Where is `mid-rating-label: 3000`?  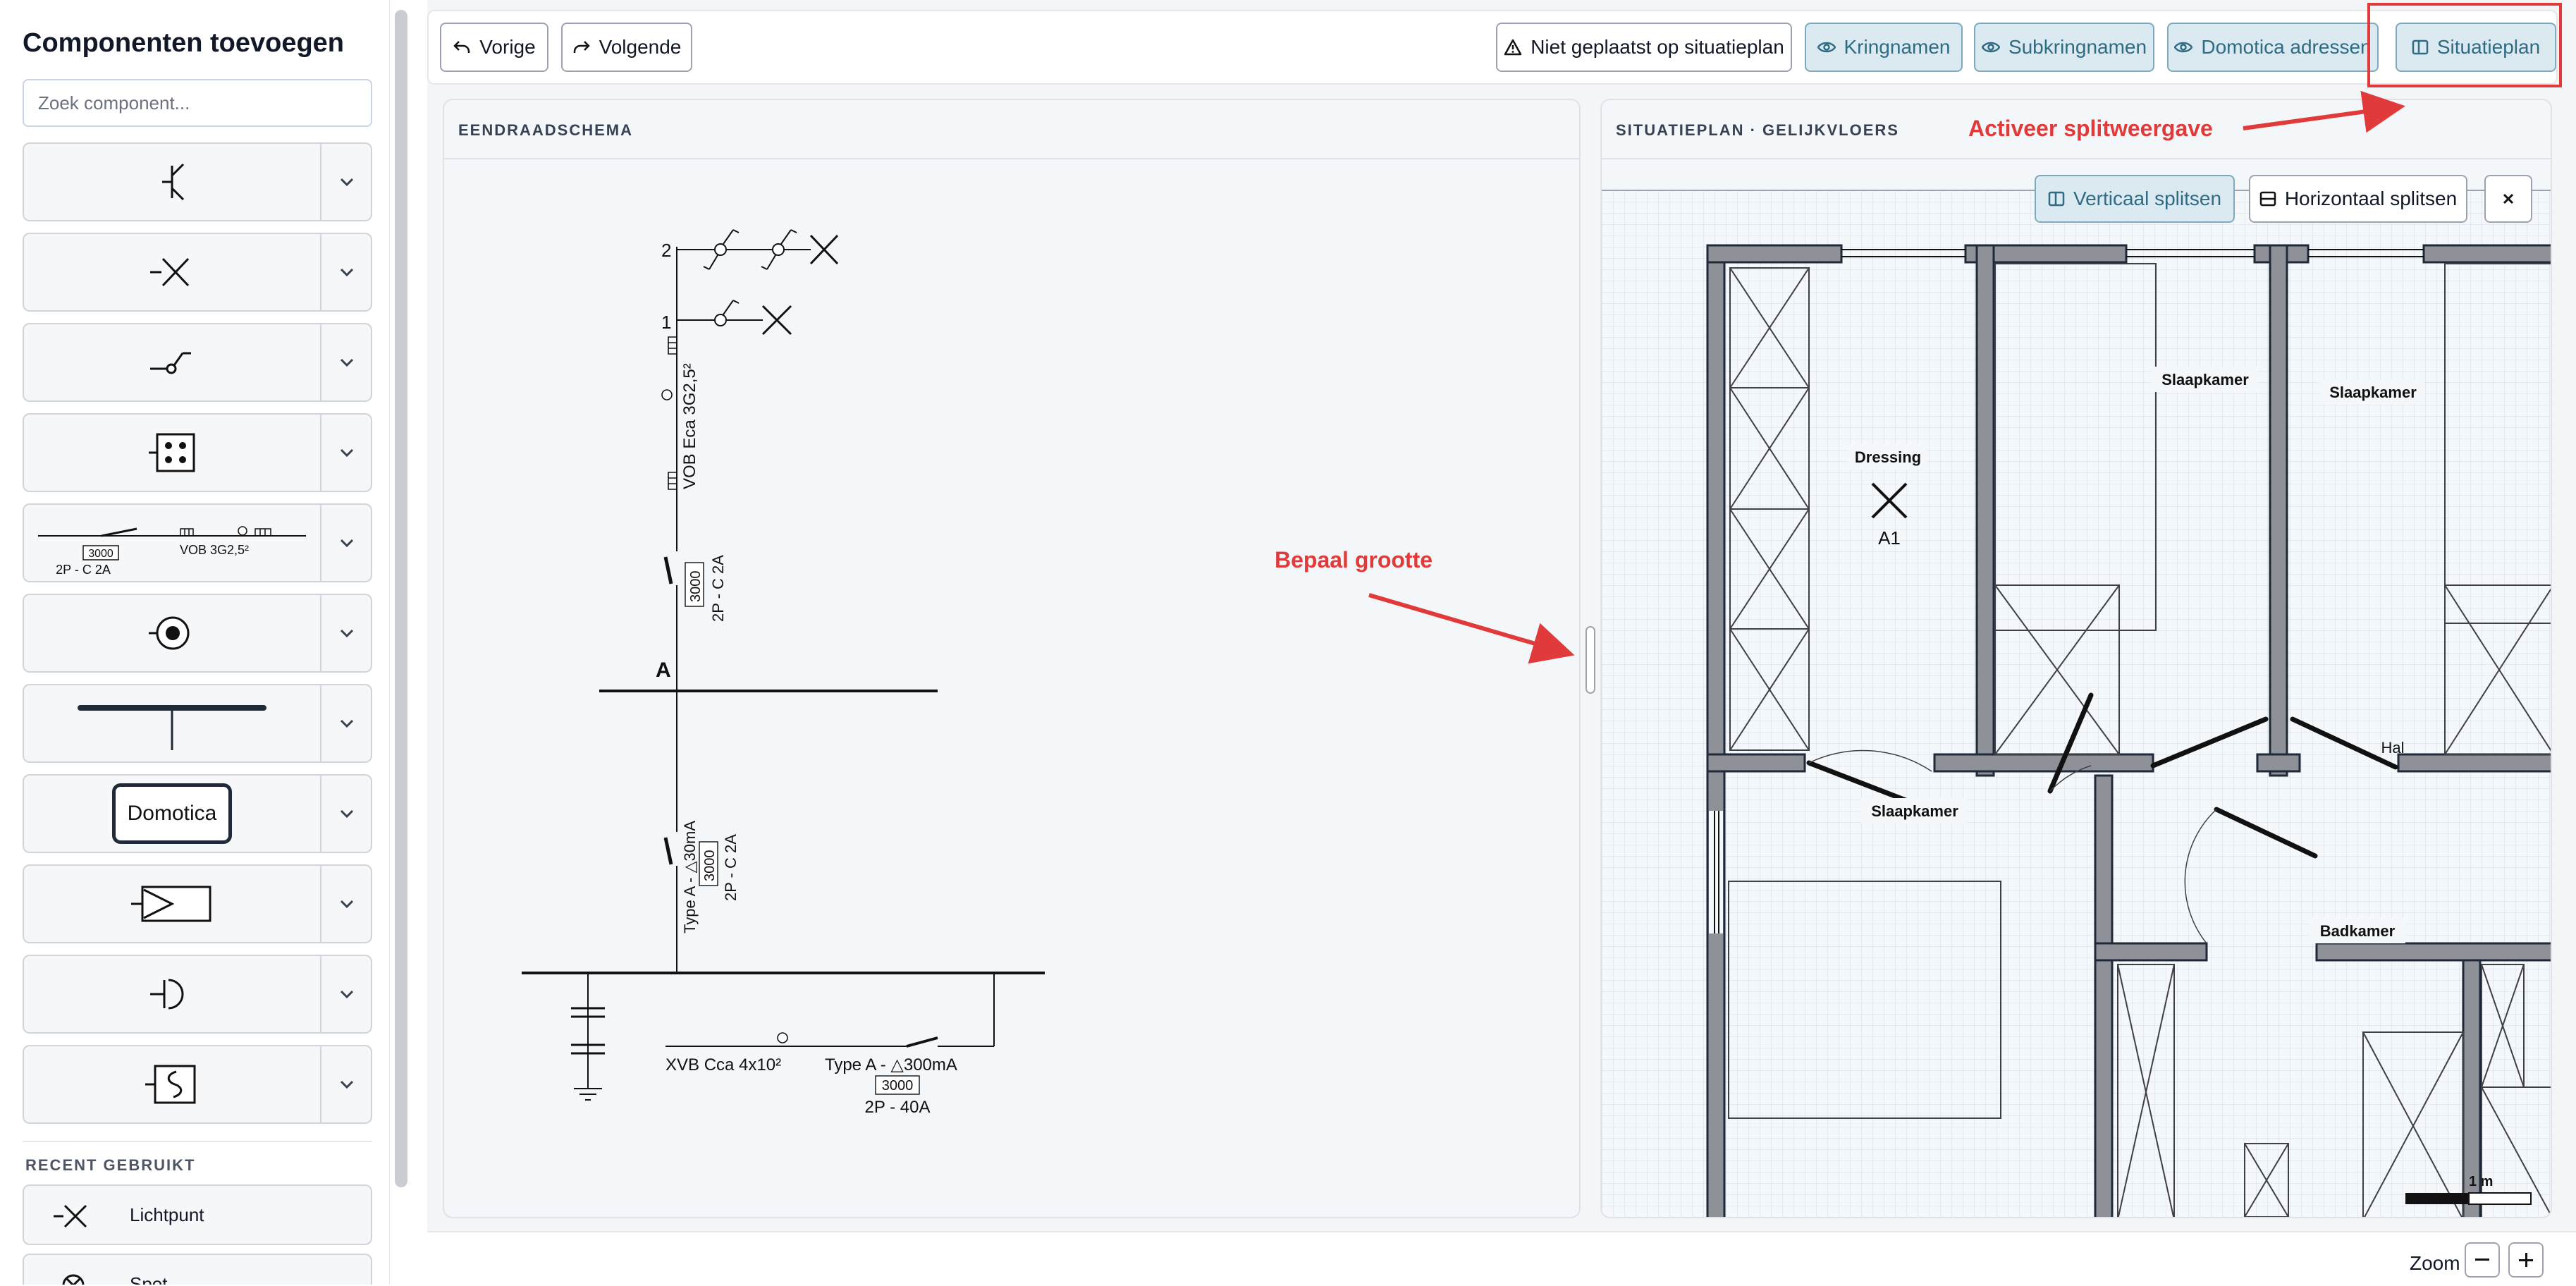
mid-rating-label: 3000 is located at coordinates (710, 866).